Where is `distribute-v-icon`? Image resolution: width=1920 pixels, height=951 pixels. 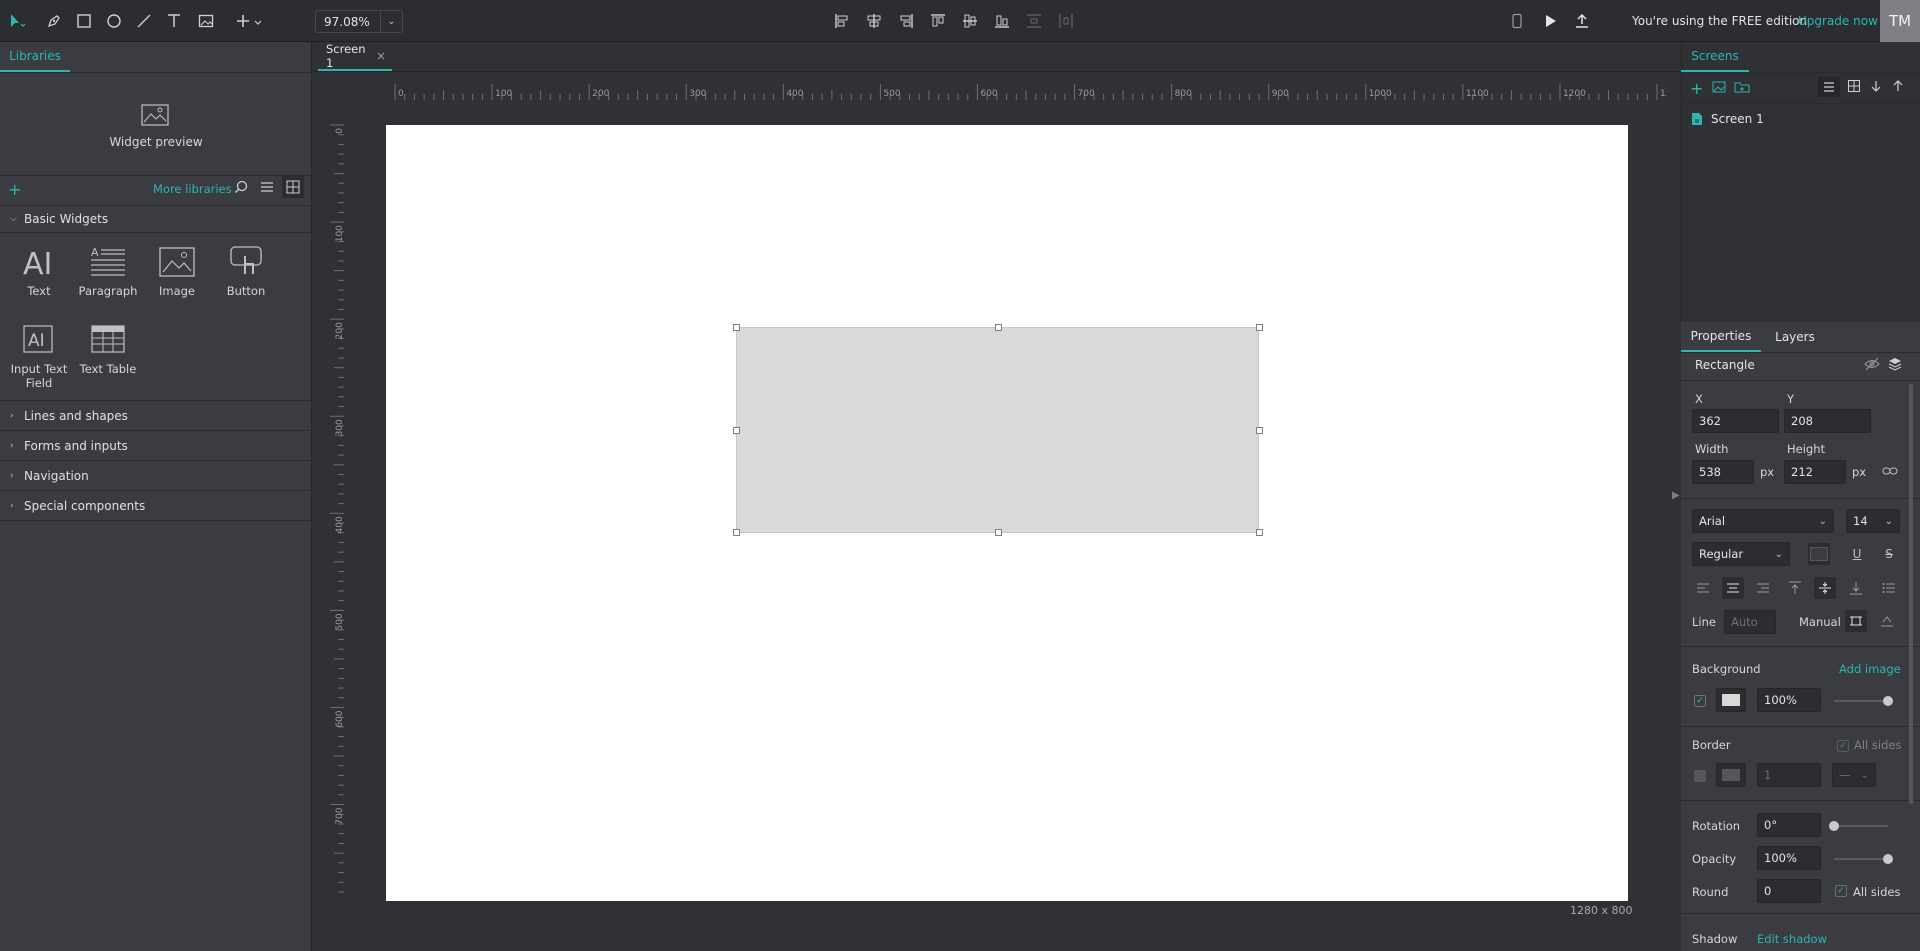 distribute-v-icon is located at coordinates (1066, 21).